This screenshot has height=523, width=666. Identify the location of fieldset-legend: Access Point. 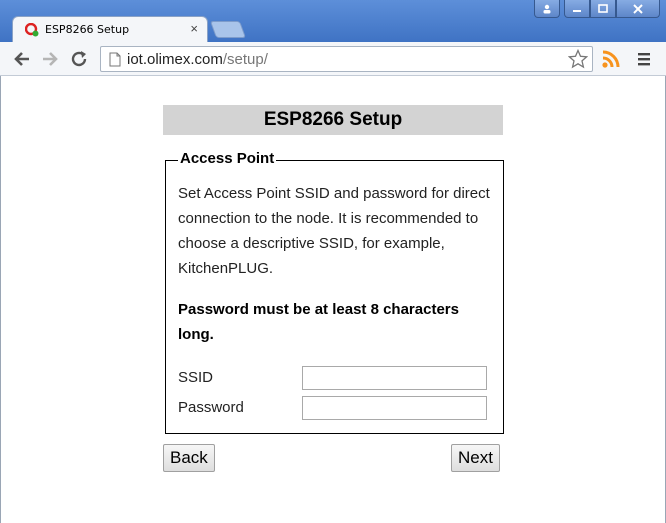
(227, 158).